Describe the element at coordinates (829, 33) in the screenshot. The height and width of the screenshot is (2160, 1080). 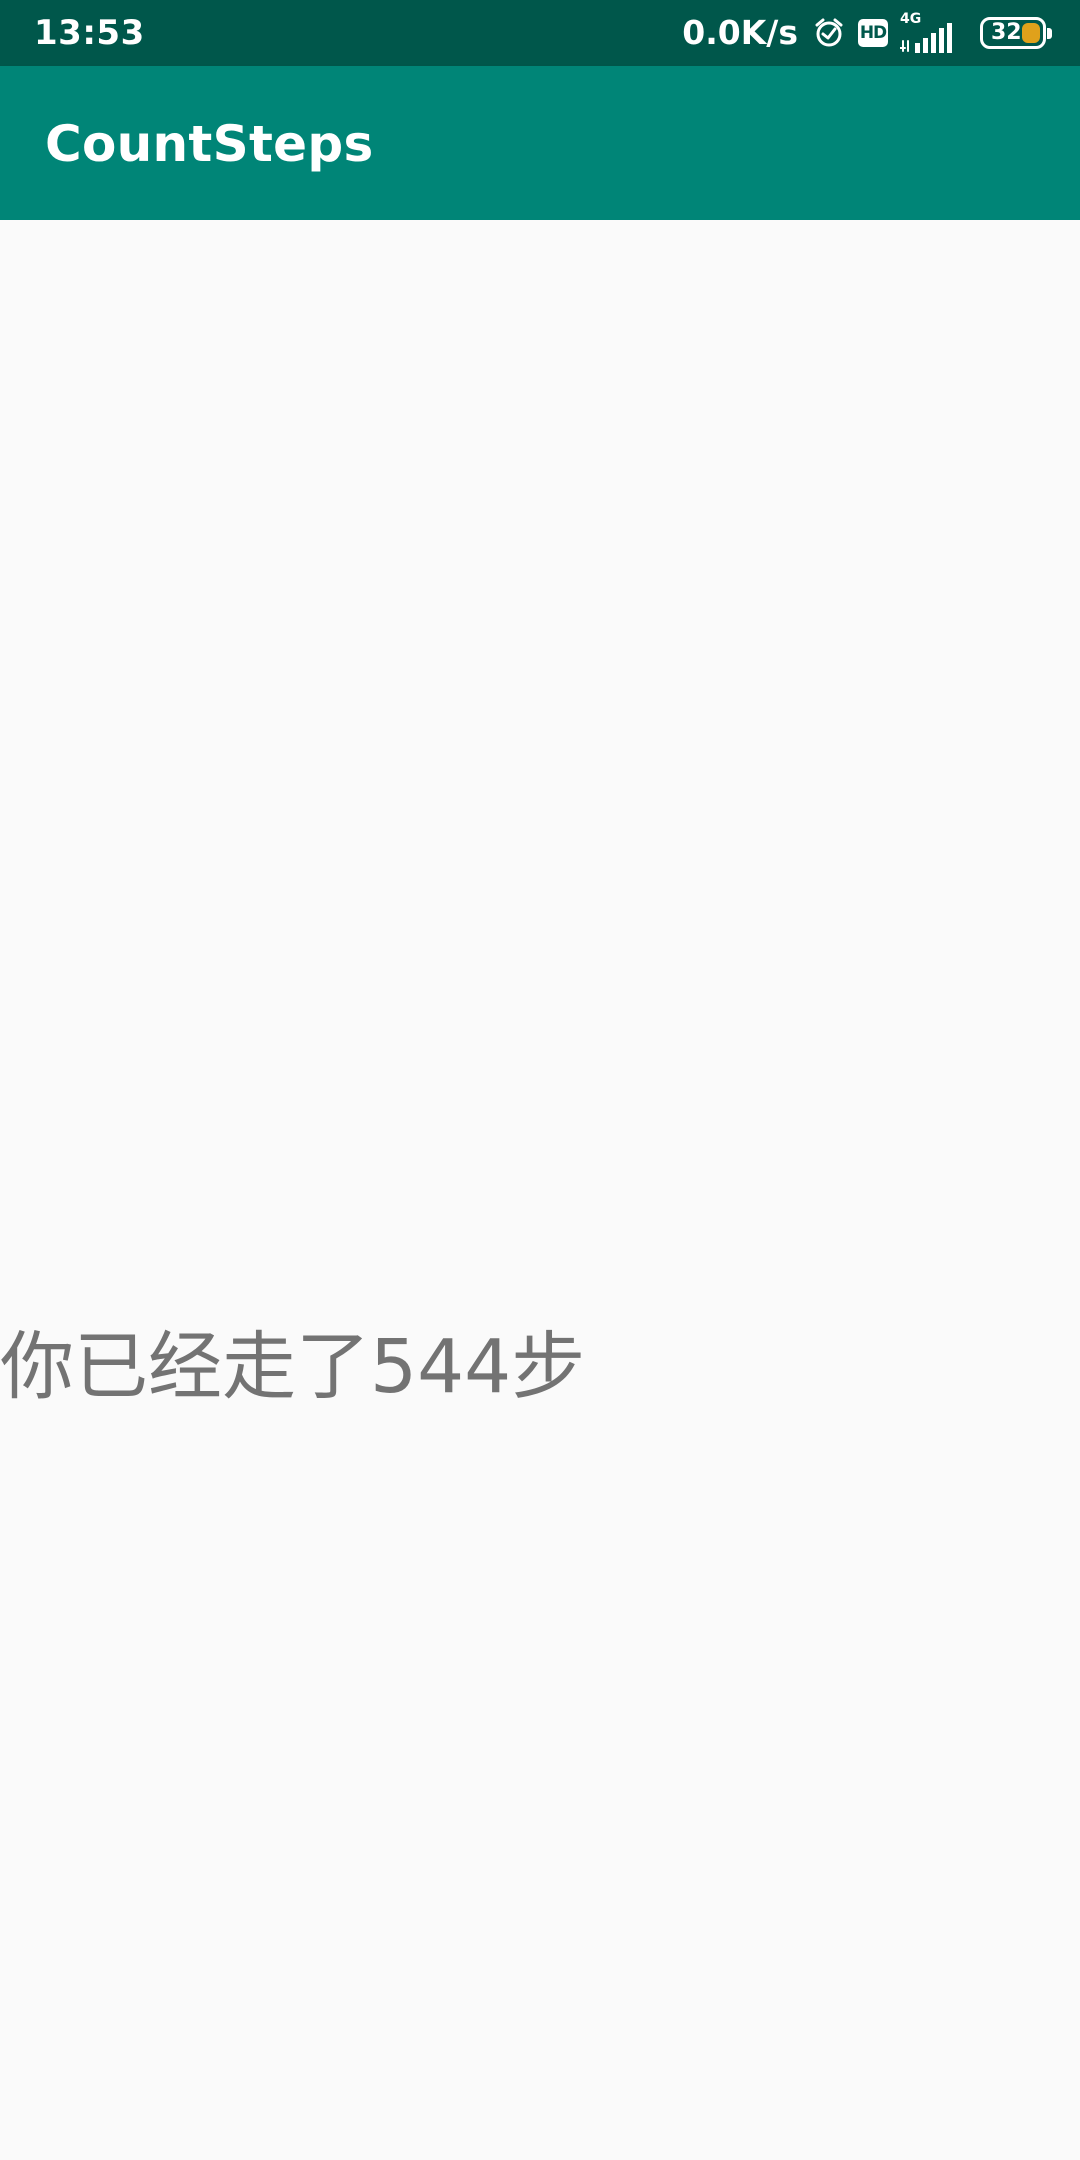
I see `alarm-clock-icon` at that location.